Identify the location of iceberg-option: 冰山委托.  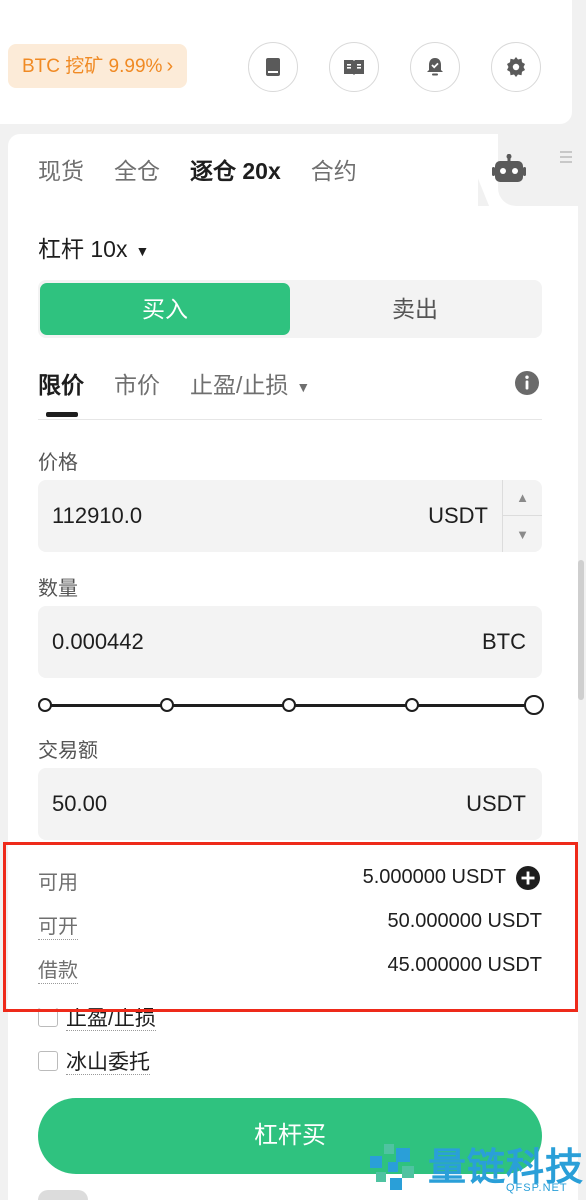
(94, 1061).